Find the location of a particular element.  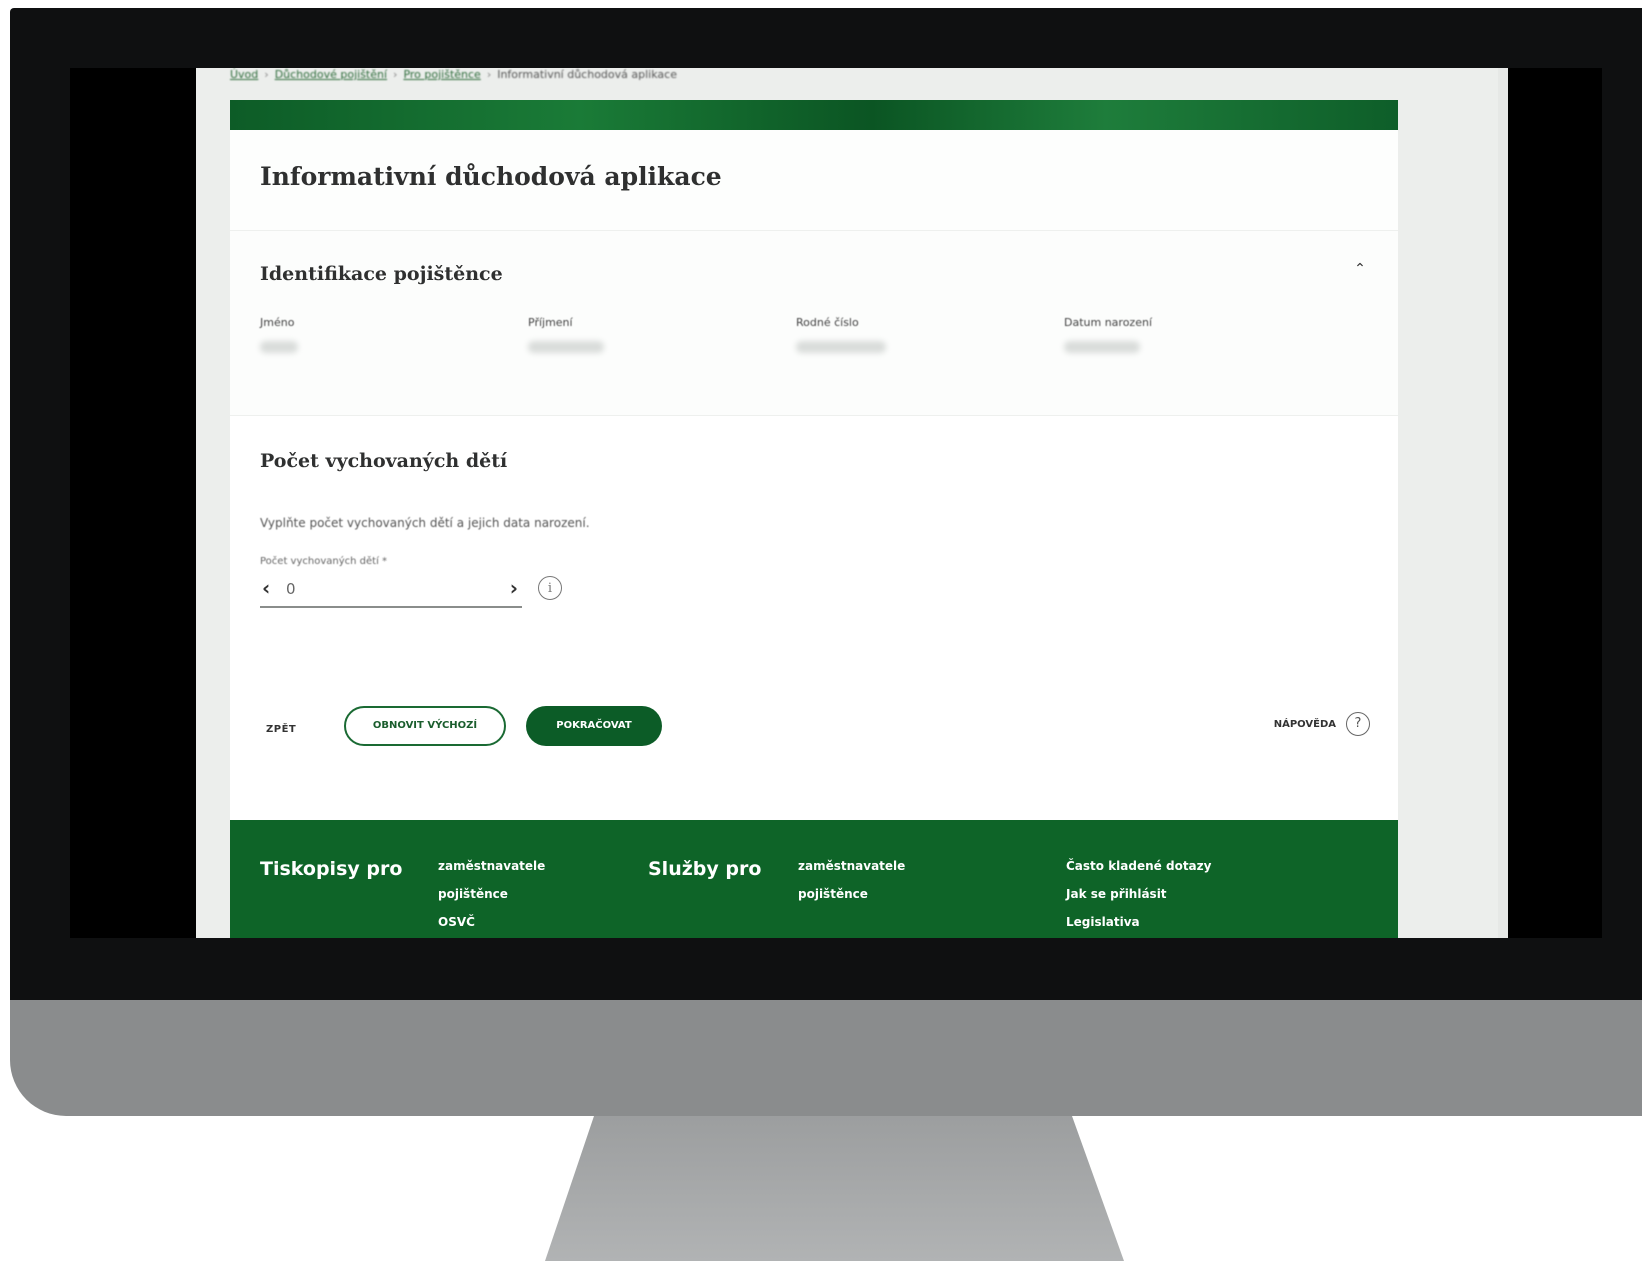

help-question-icon: ? is located at coordinates (1358, 724).